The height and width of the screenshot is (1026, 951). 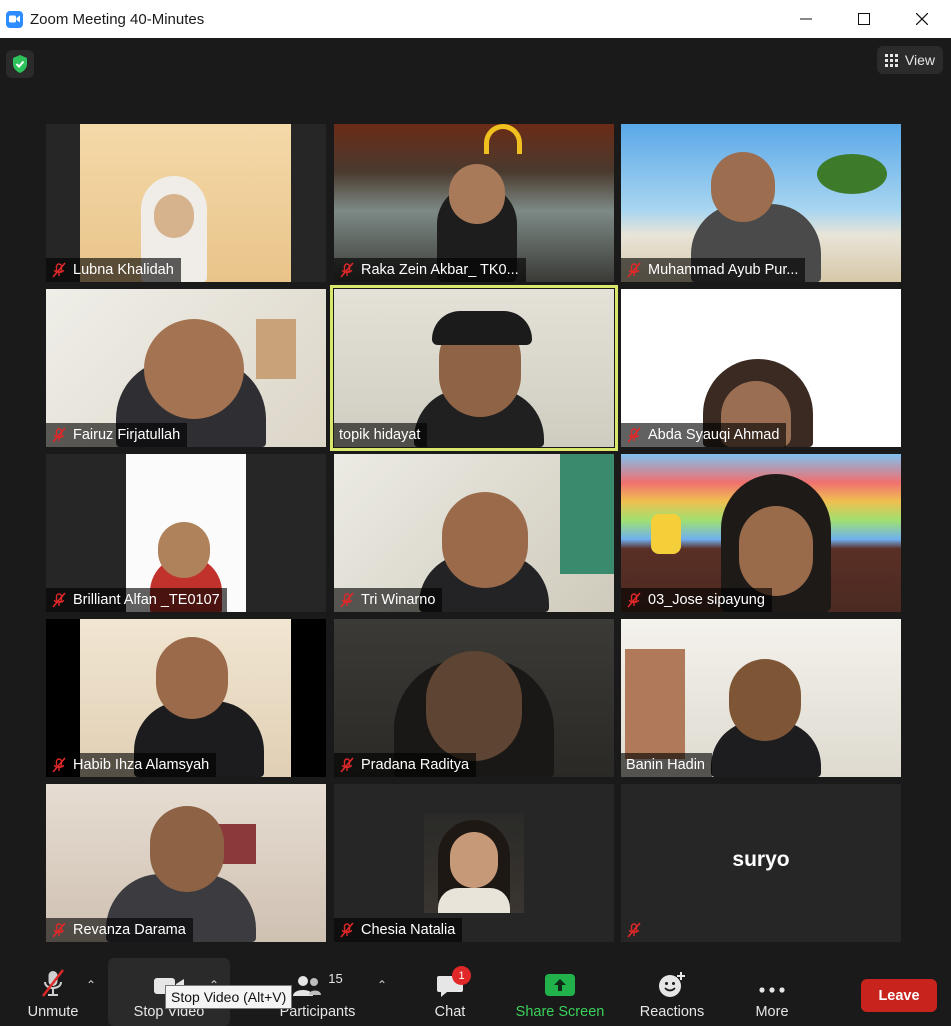 I want to click on participant-label: Fairuz Firjatullah, so click(x=117, y=435).